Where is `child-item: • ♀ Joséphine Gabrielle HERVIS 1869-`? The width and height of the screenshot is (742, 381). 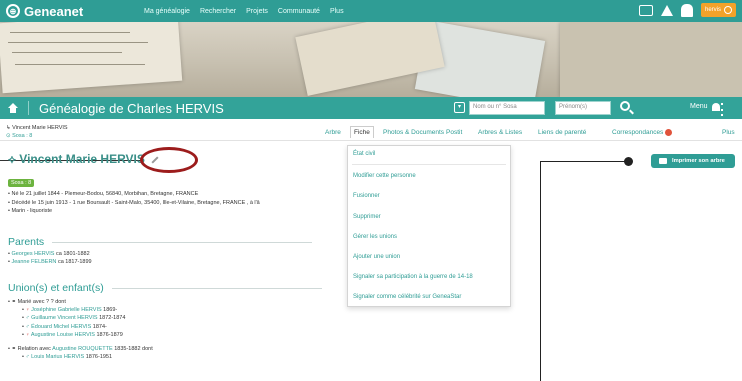
child-item: • ♀ Joséphine Gabrielle HERVIS 1869- is located at coordinates (70, 310).